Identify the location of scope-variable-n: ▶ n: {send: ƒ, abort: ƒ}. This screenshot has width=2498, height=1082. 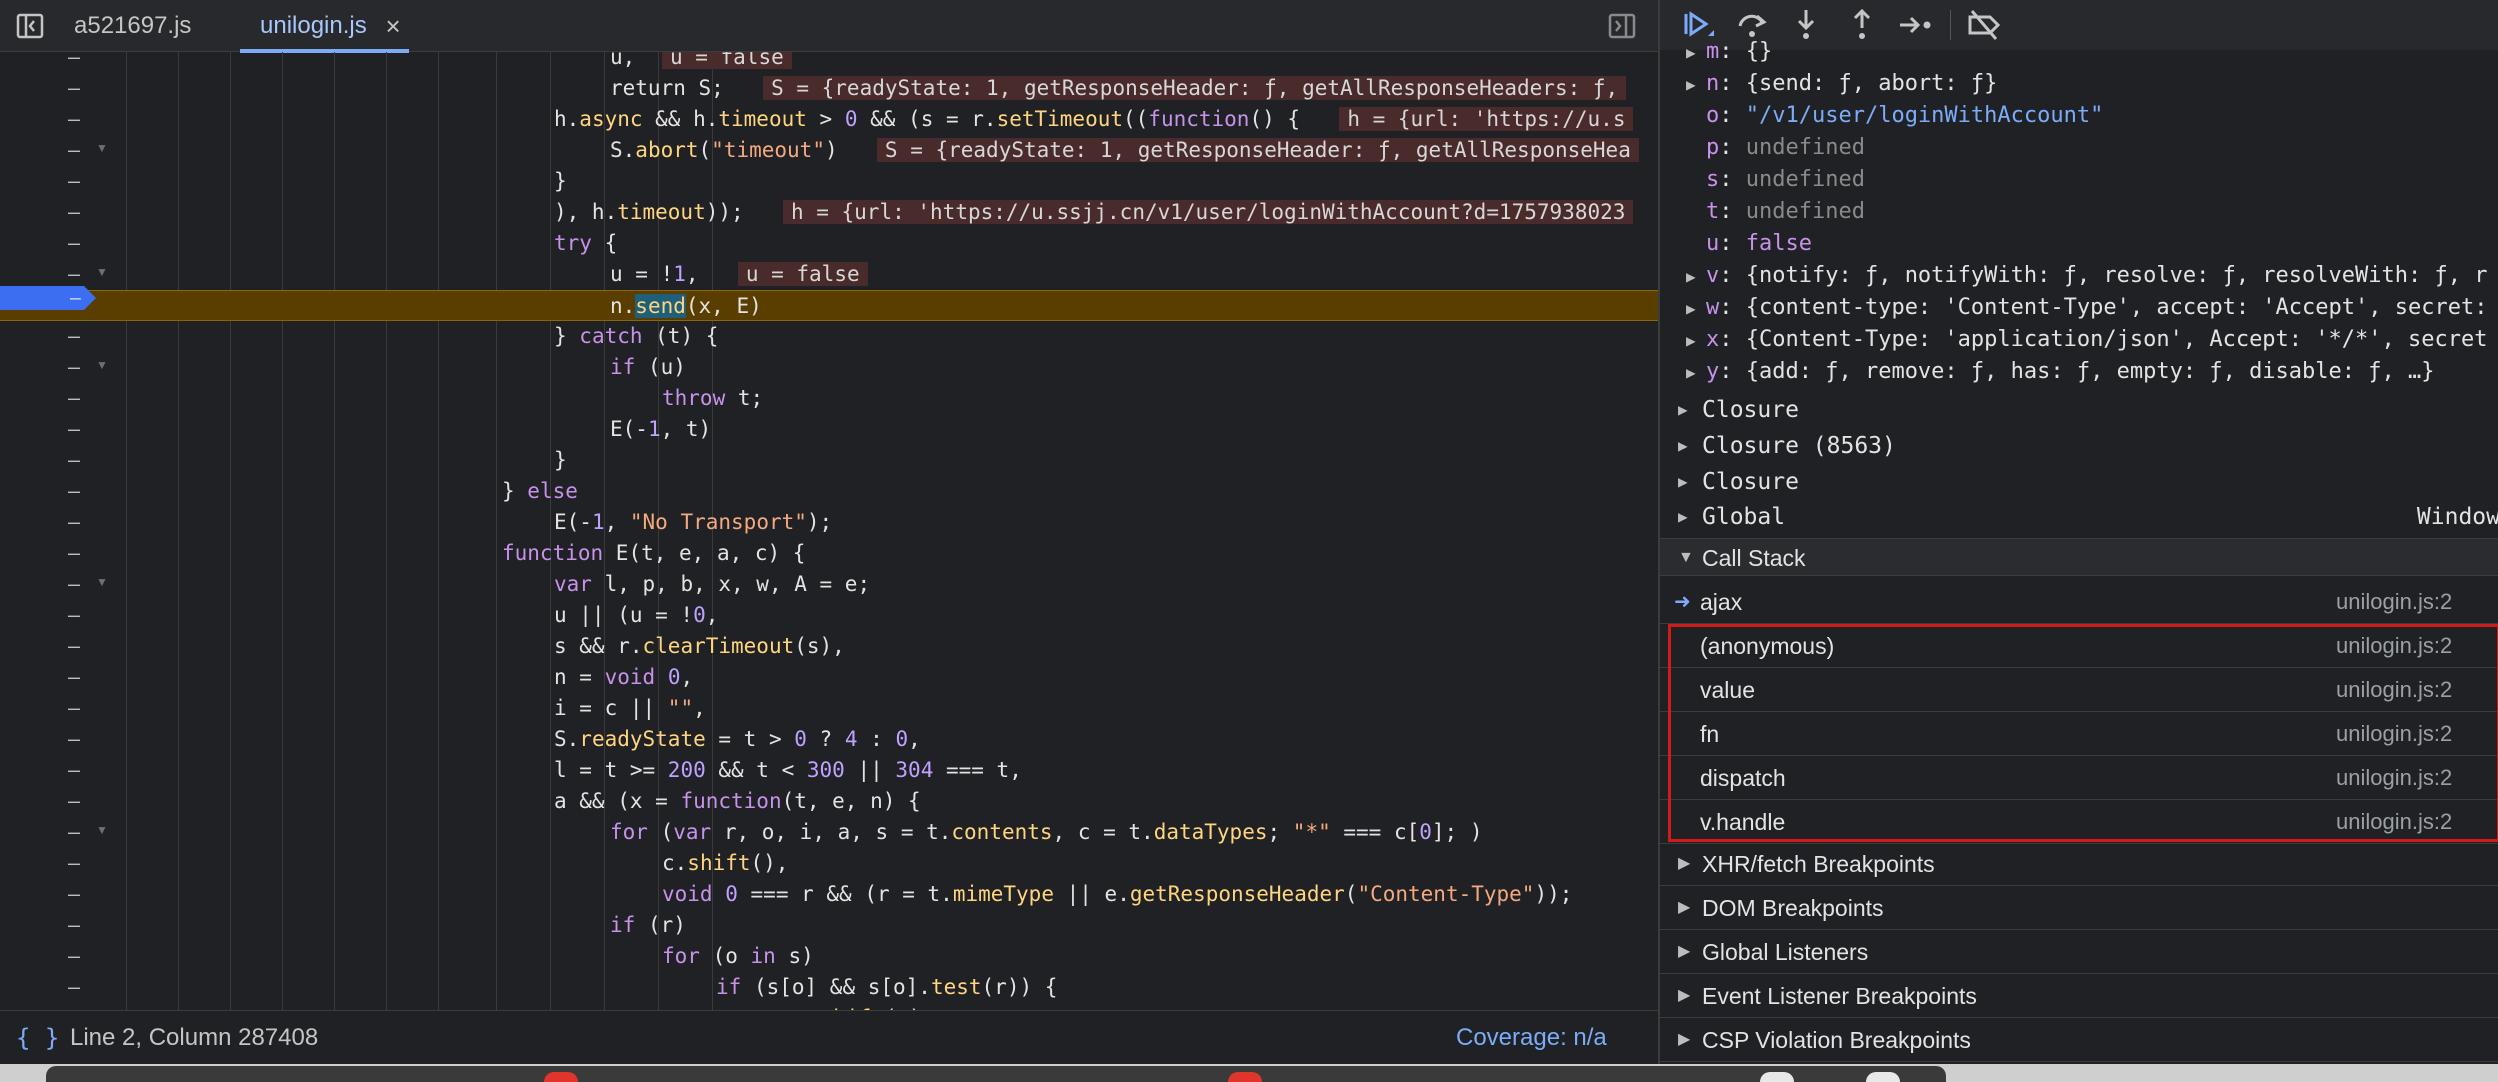
(1841, 84).